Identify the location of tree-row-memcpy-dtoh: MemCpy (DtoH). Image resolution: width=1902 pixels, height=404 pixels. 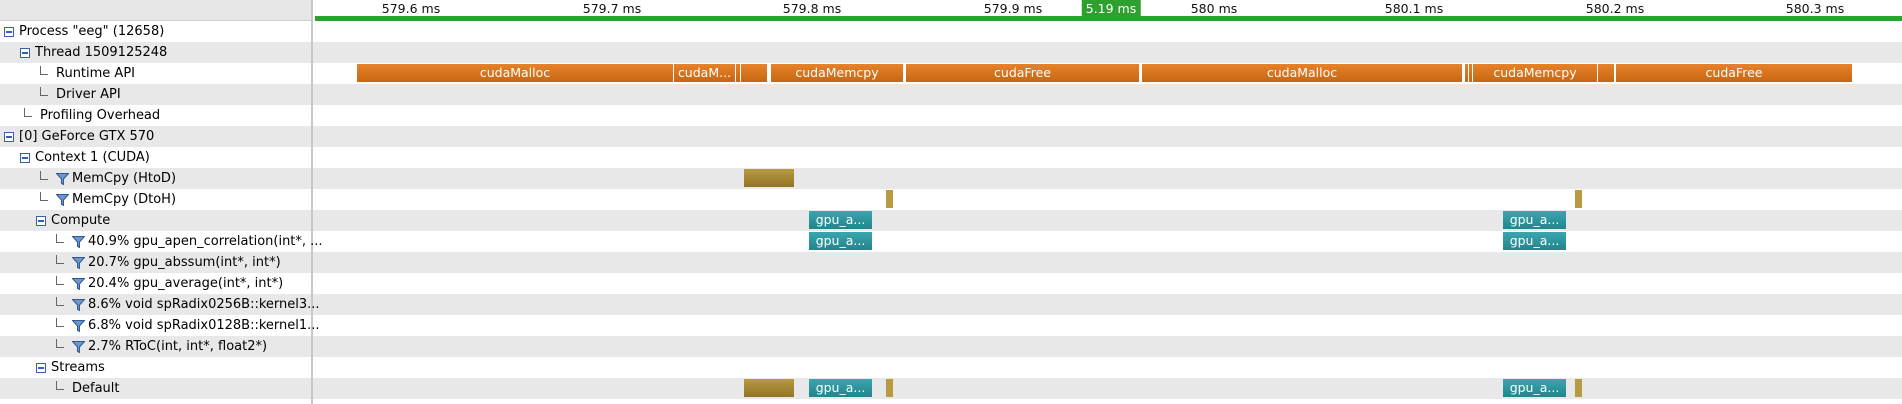
(175, 199).